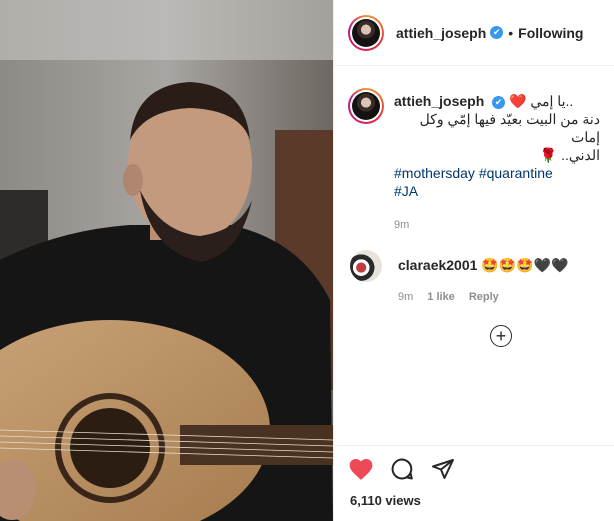 The height and width of the screenshot is (521, 614). What do you see at coordinates (569, 155) in the screenshot?
I see `caption-text-line3: الدني.. 🌹` at bounding box center [569, 155].